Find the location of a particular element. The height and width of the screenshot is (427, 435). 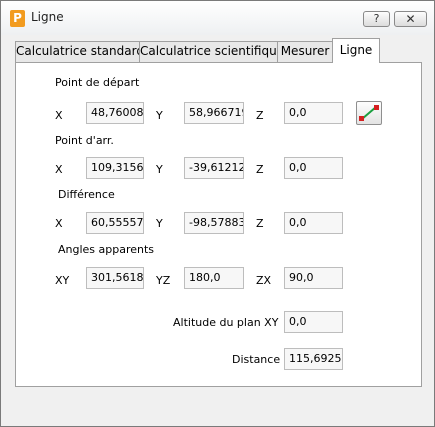

difference-heading: Différence is located at coordinates (86, 194).